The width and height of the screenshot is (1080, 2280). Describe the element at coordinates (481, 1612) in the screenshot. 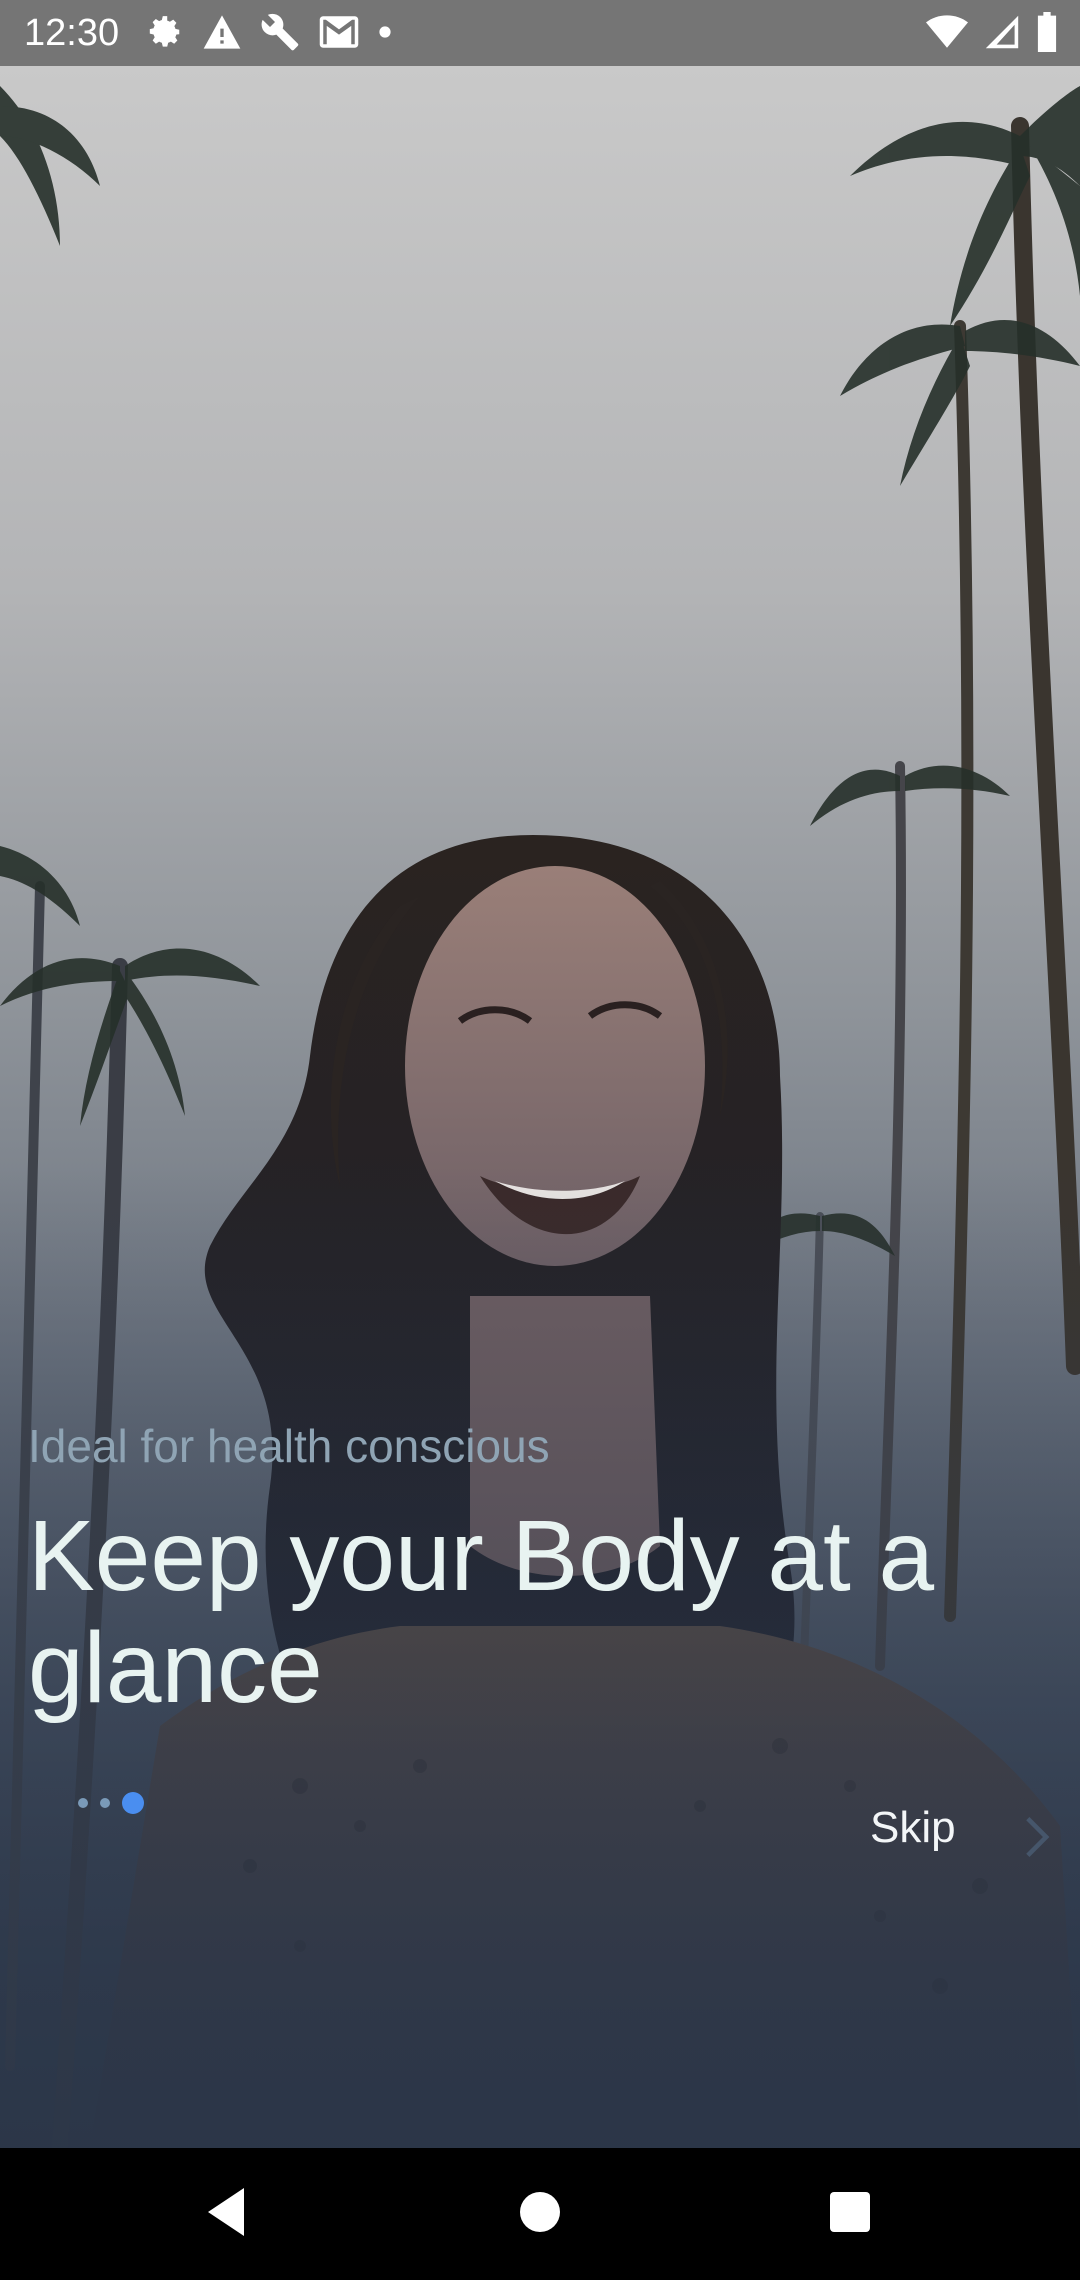

I see `onboarding-title: Keep your Body at a glance` at that location.